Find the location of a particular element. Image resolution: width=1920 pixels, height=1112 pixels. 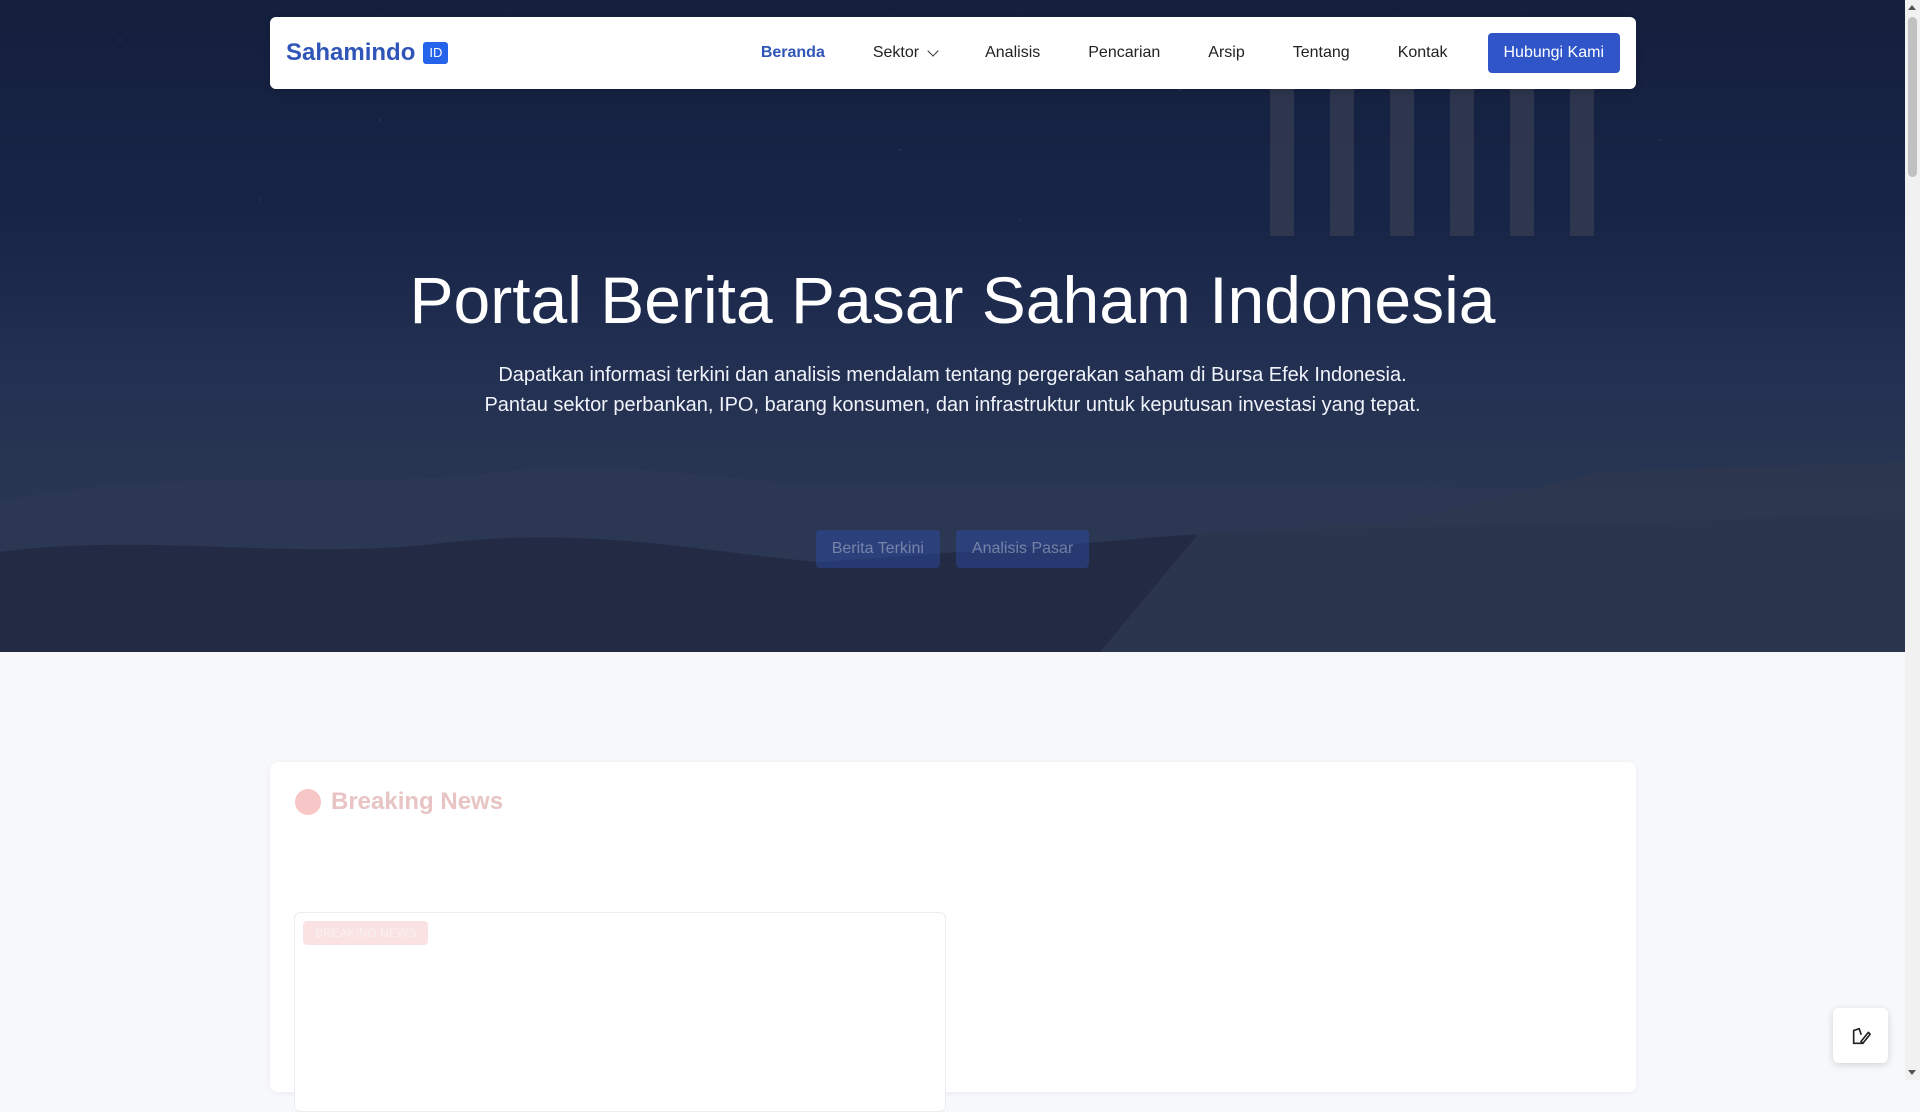

breaking-news-title: Breaking News is located at coordinates (417, 801).